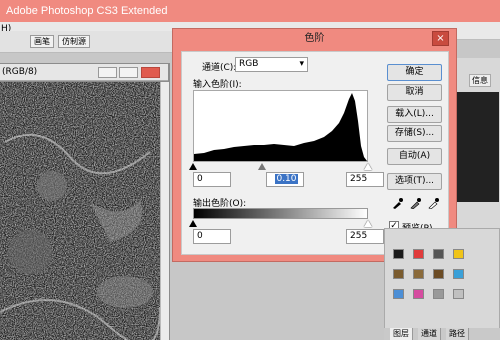  Describe the element at coordinates (249, 64) in the screenshot. I see `channel-value: RGB` at that location.